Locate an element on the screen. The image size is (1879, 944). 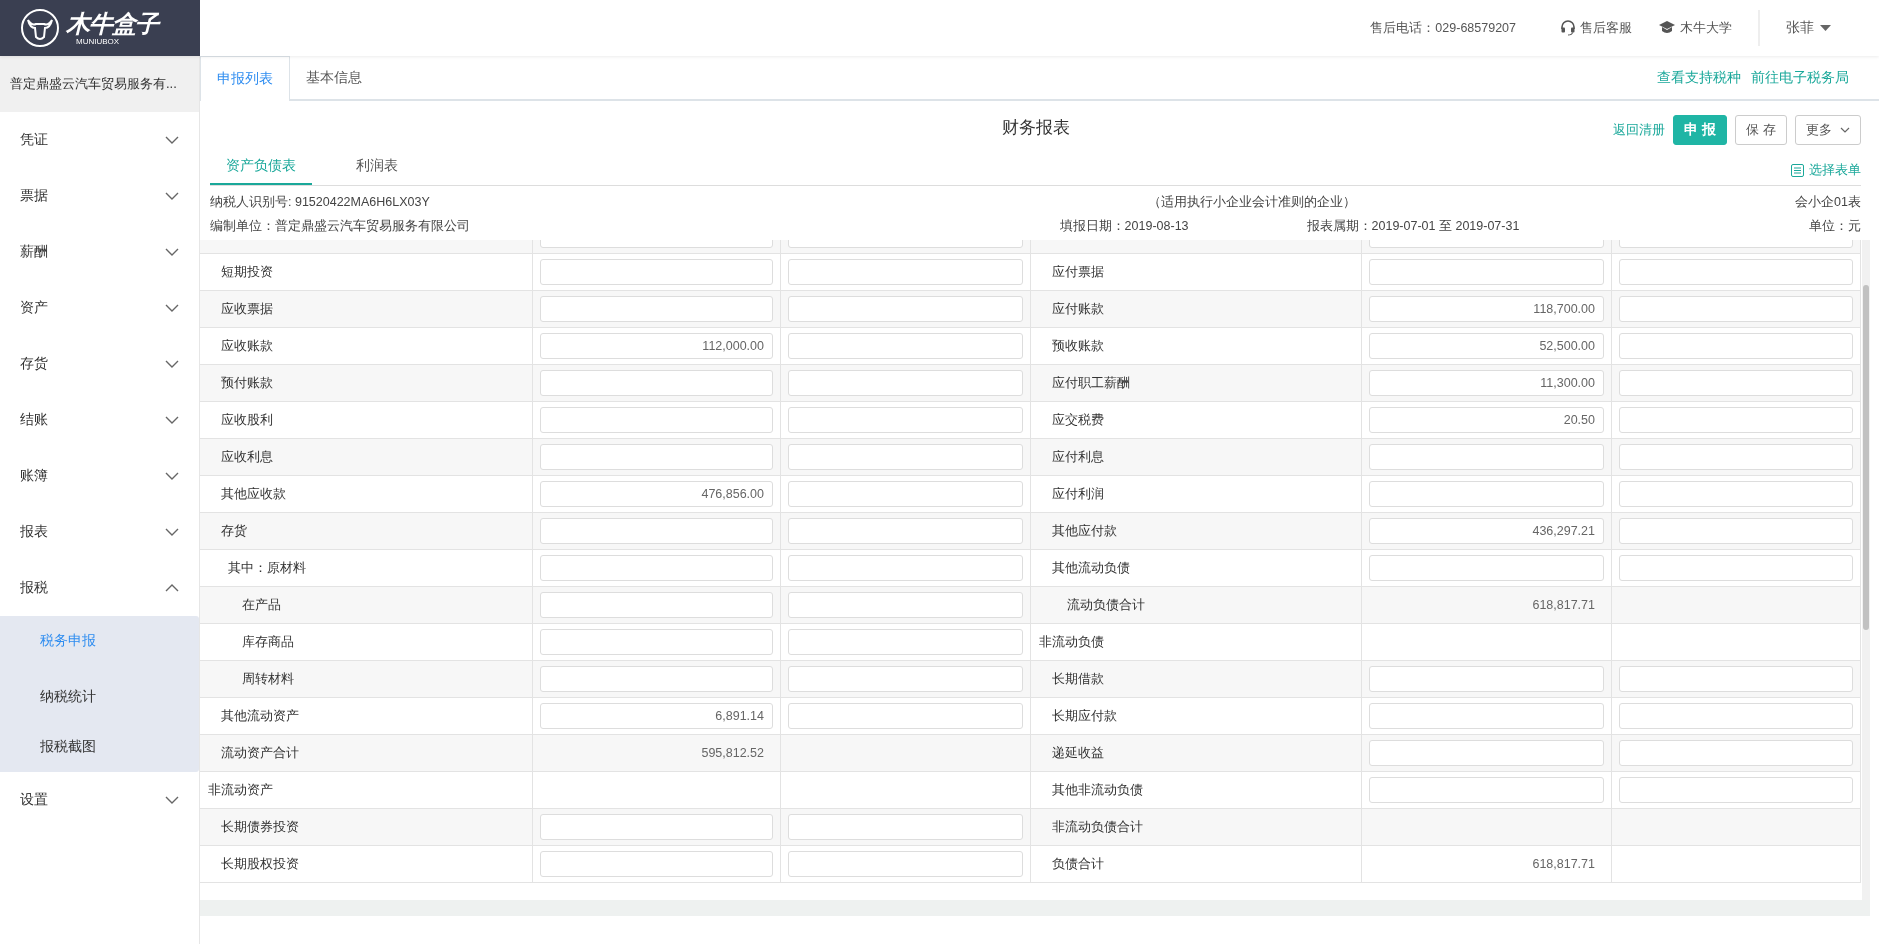
academy-link: 木牛大学 is located at coordinates (1695, 28).